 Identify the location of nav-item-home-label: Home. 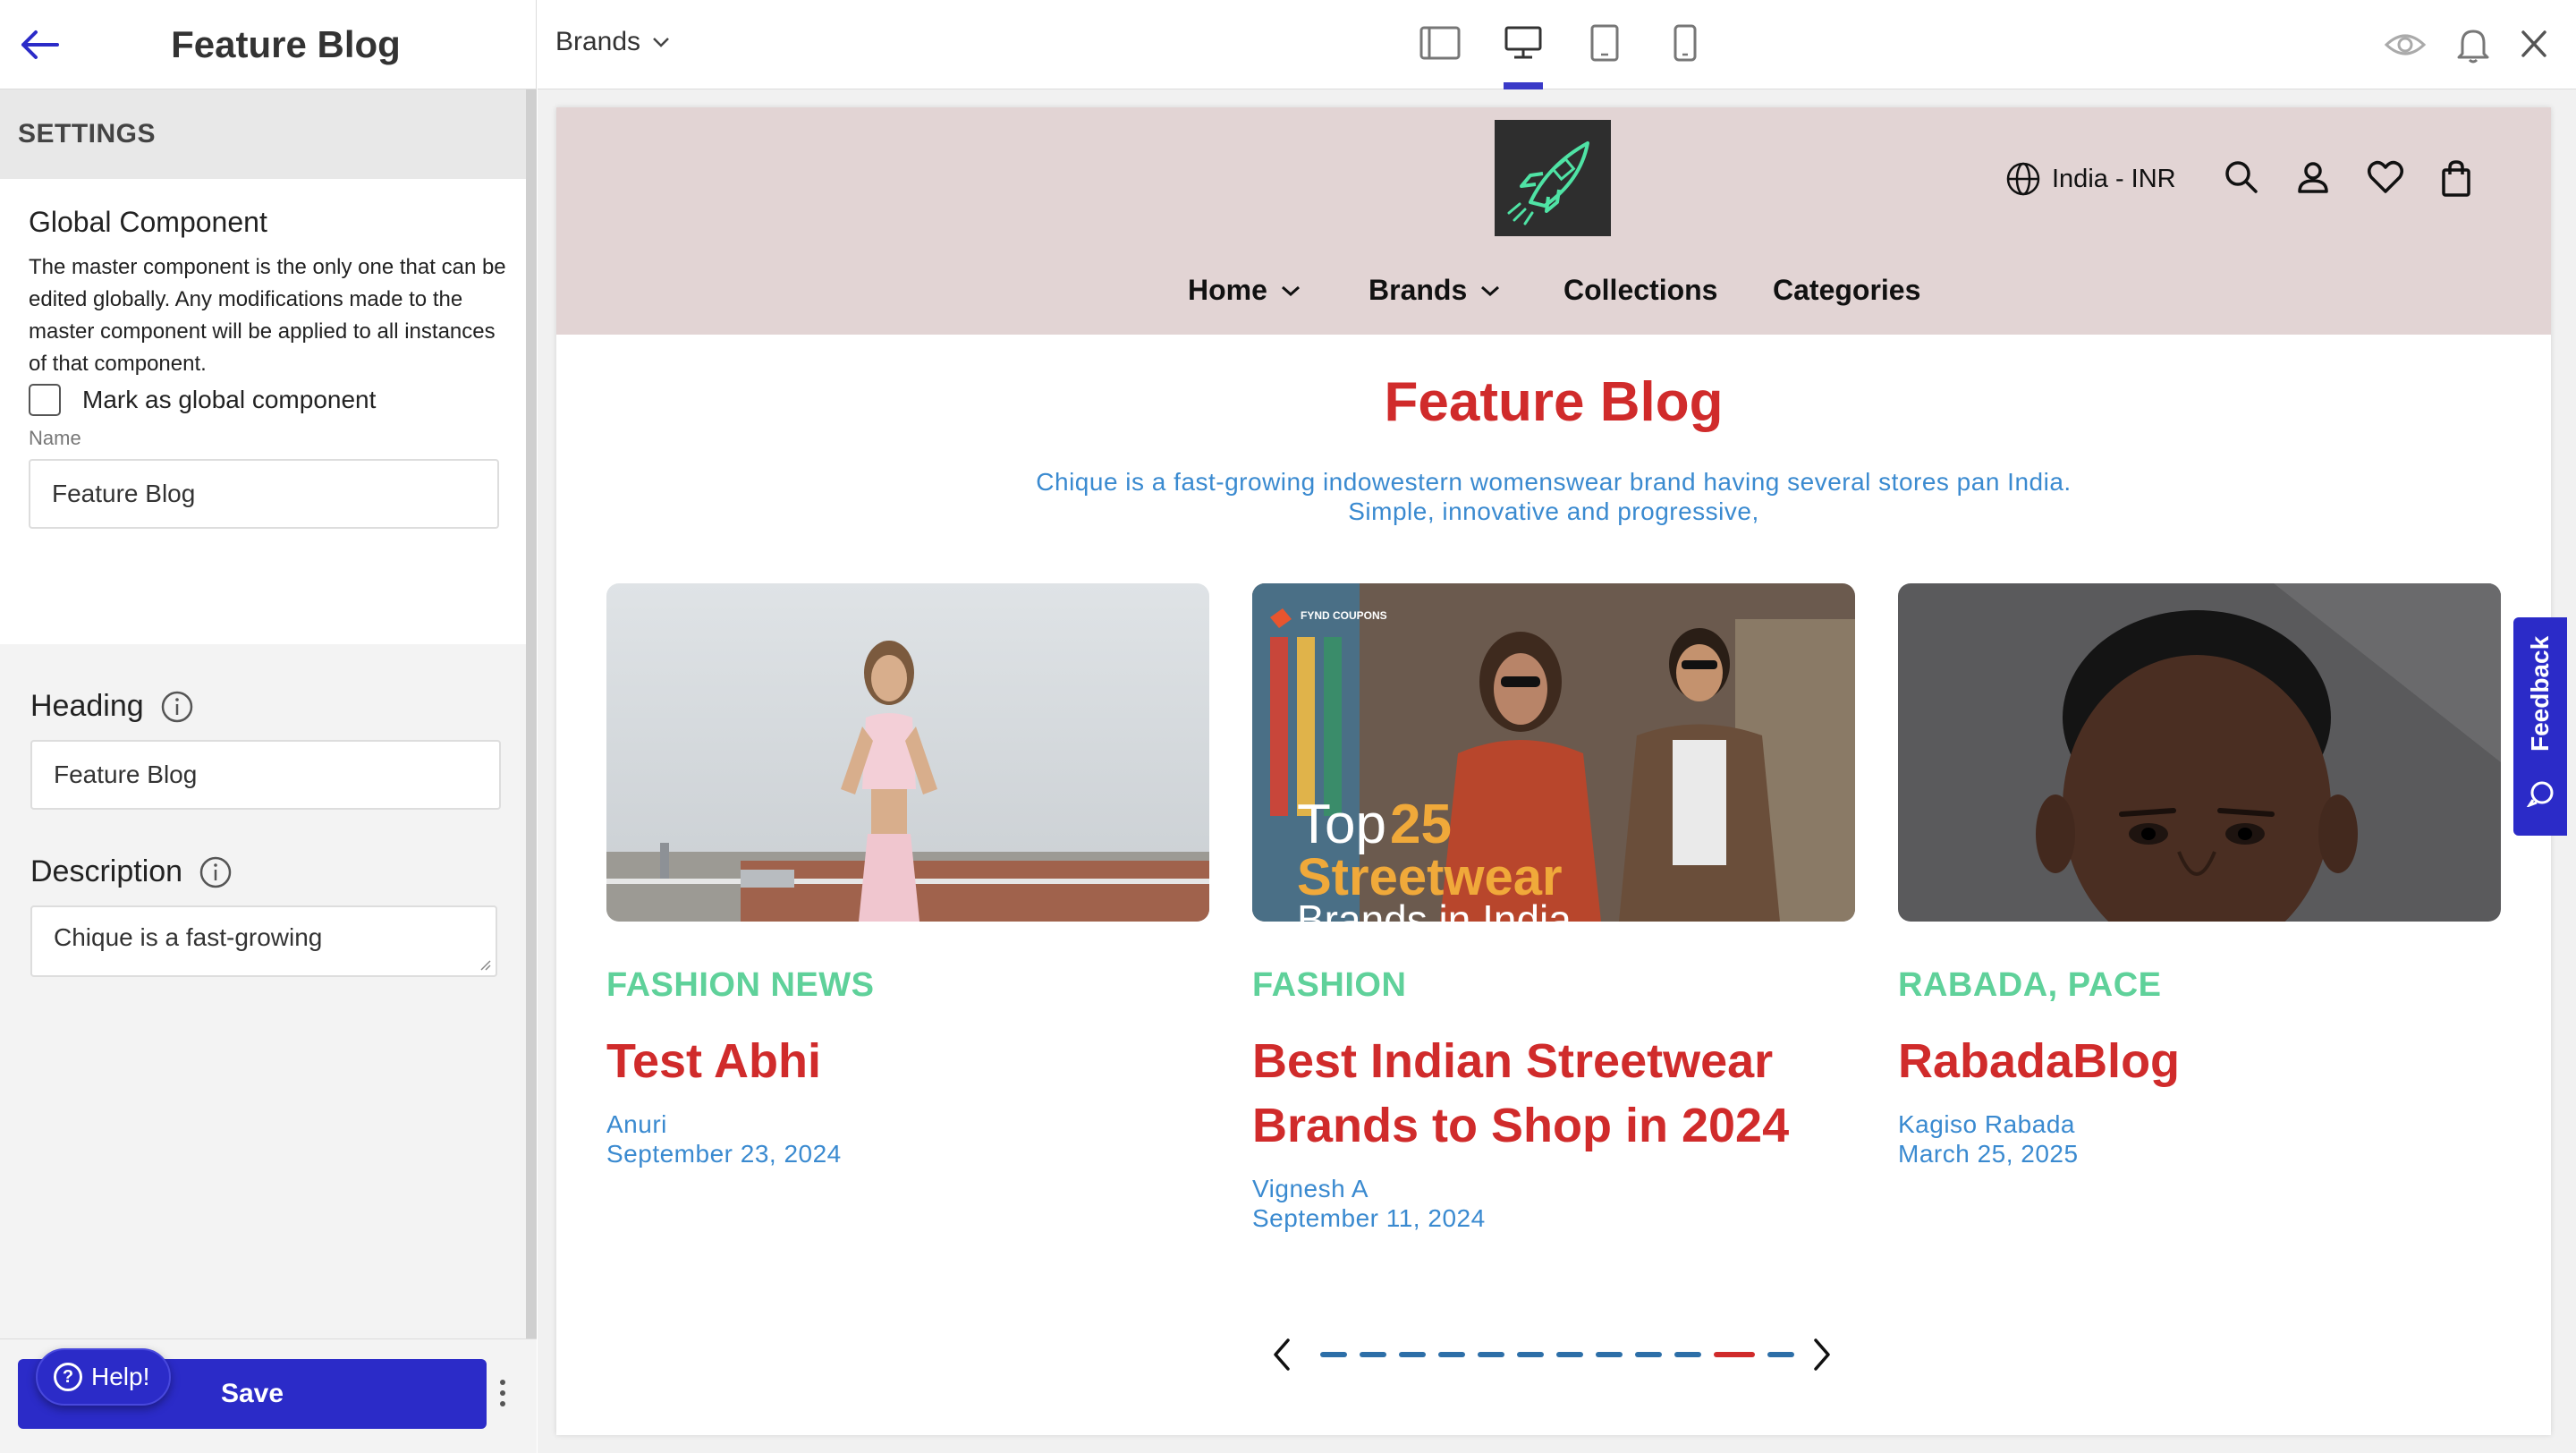
(1227, 290).